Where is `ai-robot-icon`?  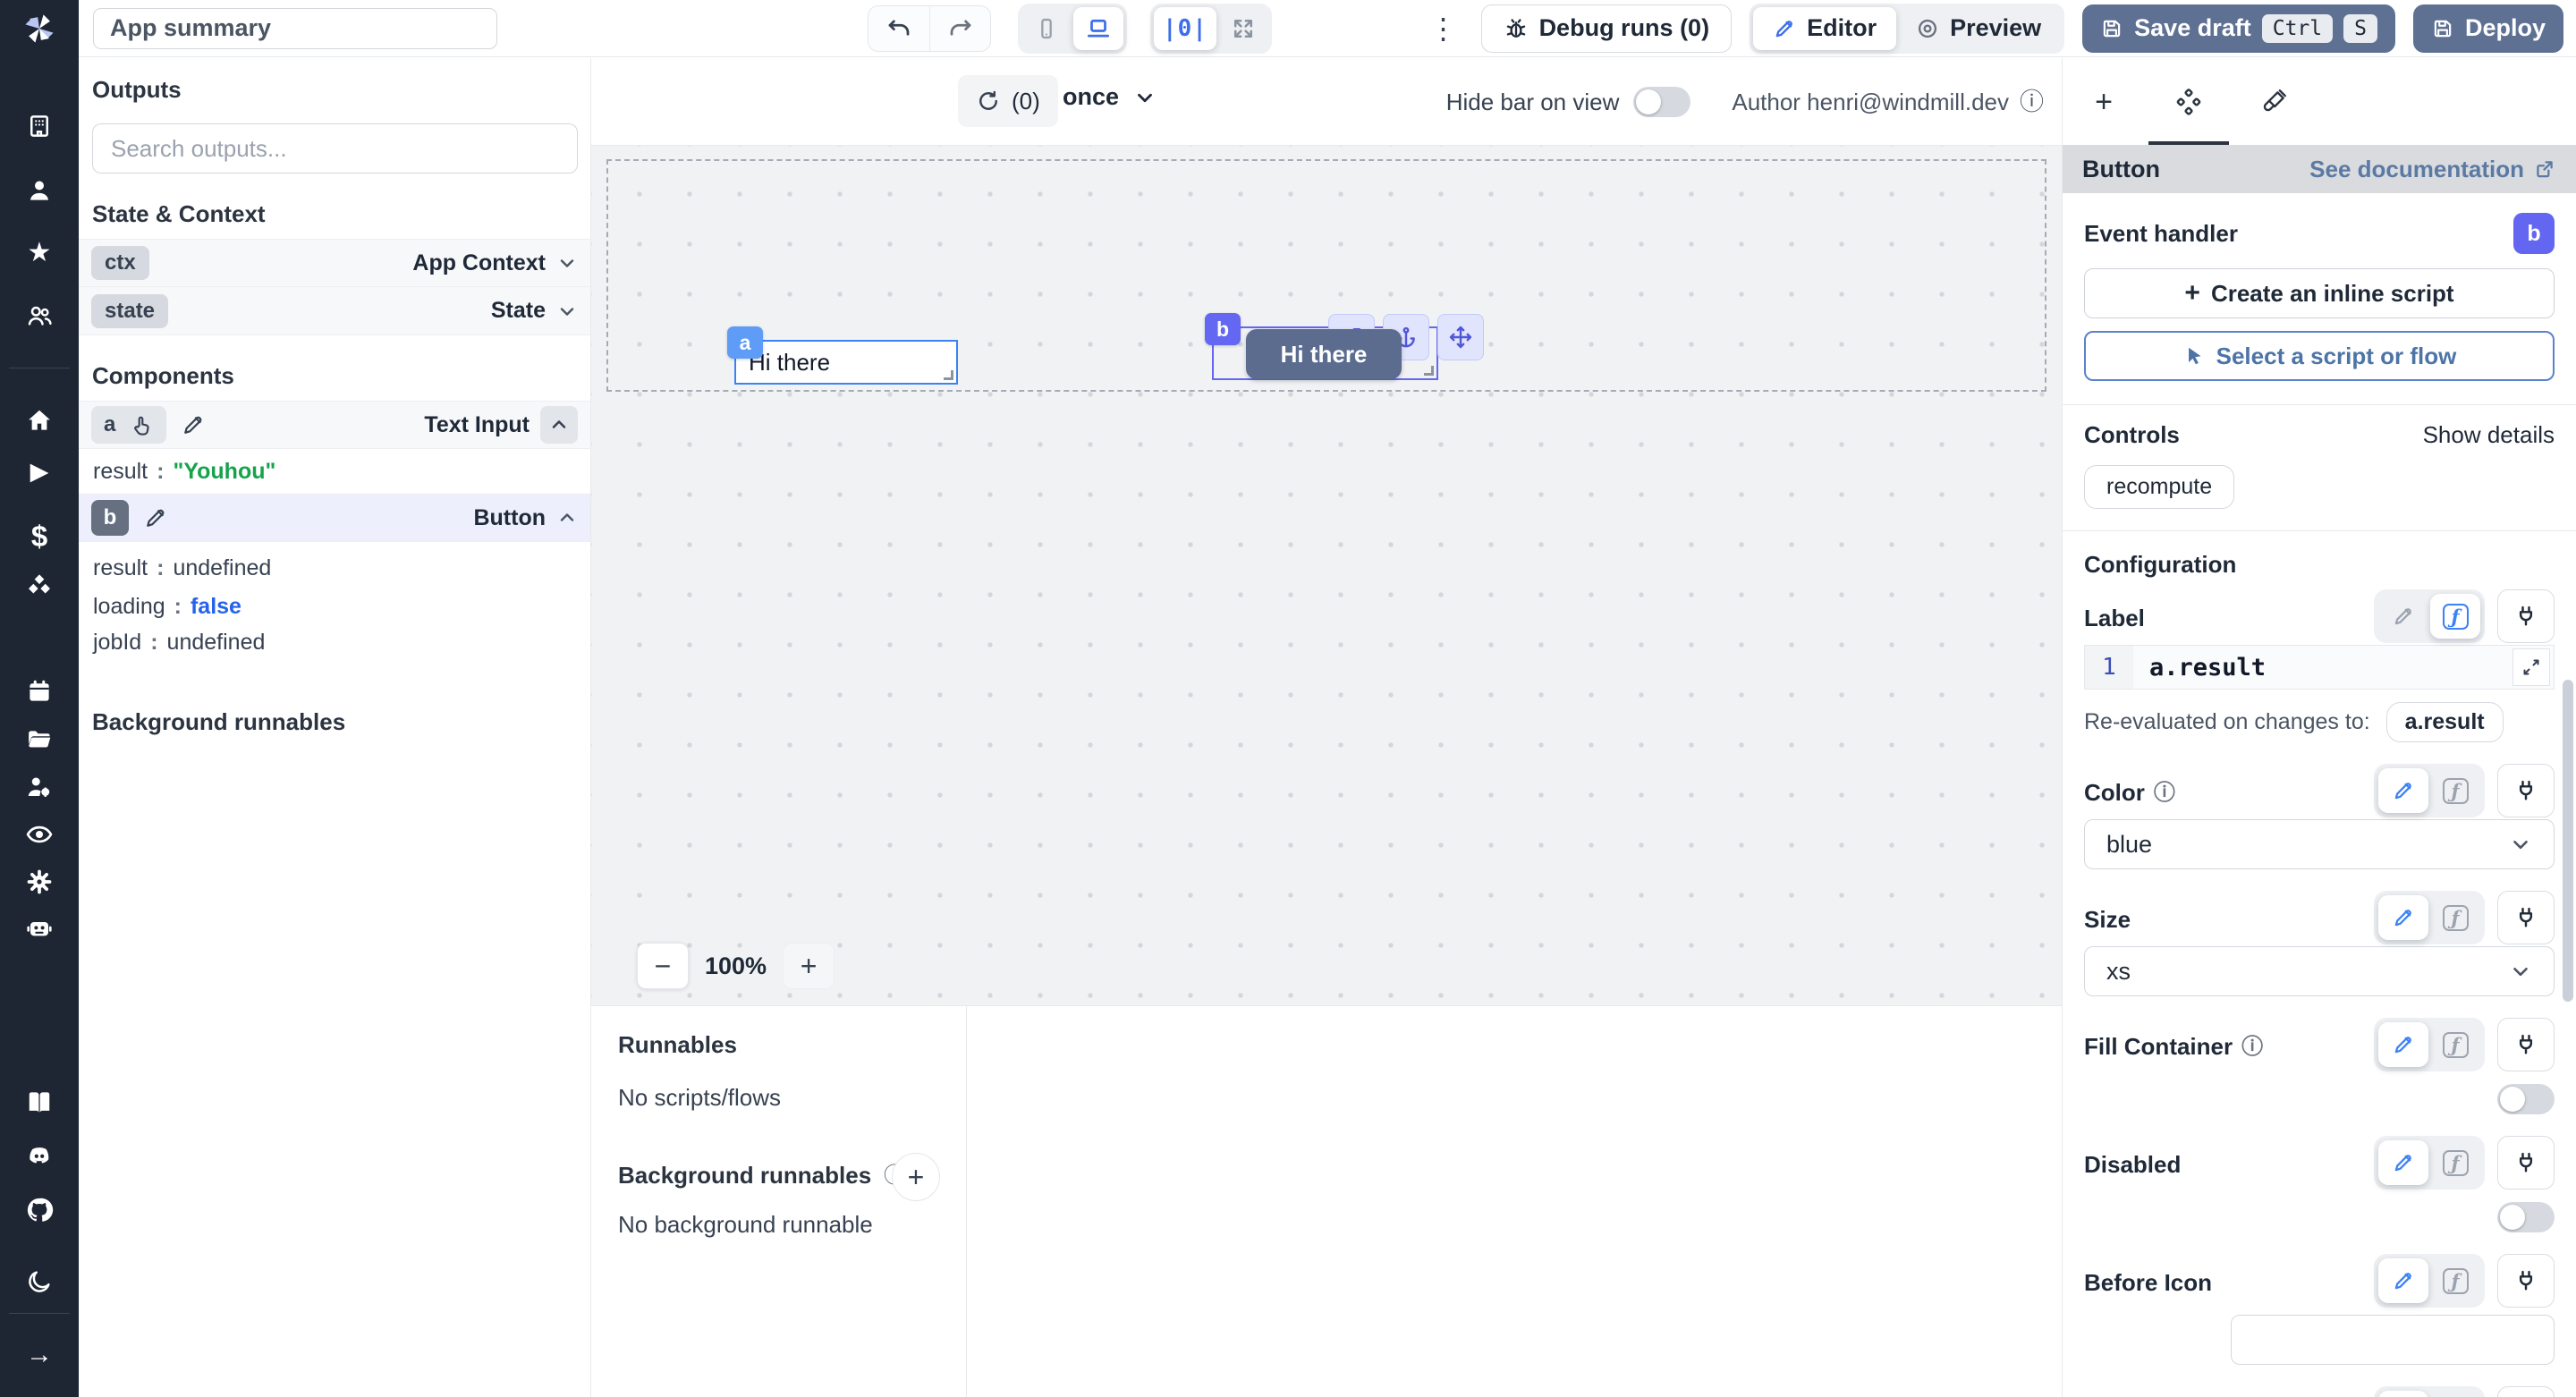 ai-robot-icon is located at coordinates (39, 927).